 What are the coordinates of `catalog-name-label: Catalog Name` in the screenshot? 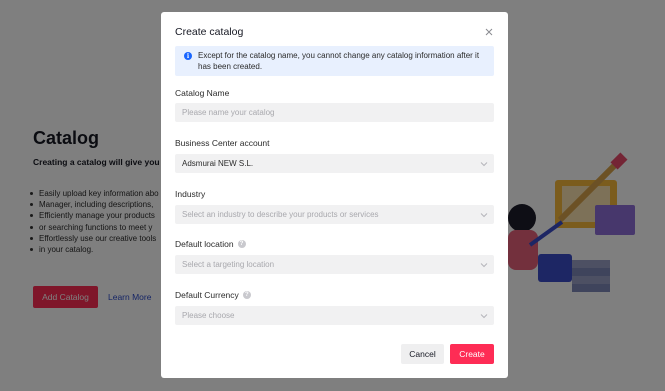 It's located at (202, 93).